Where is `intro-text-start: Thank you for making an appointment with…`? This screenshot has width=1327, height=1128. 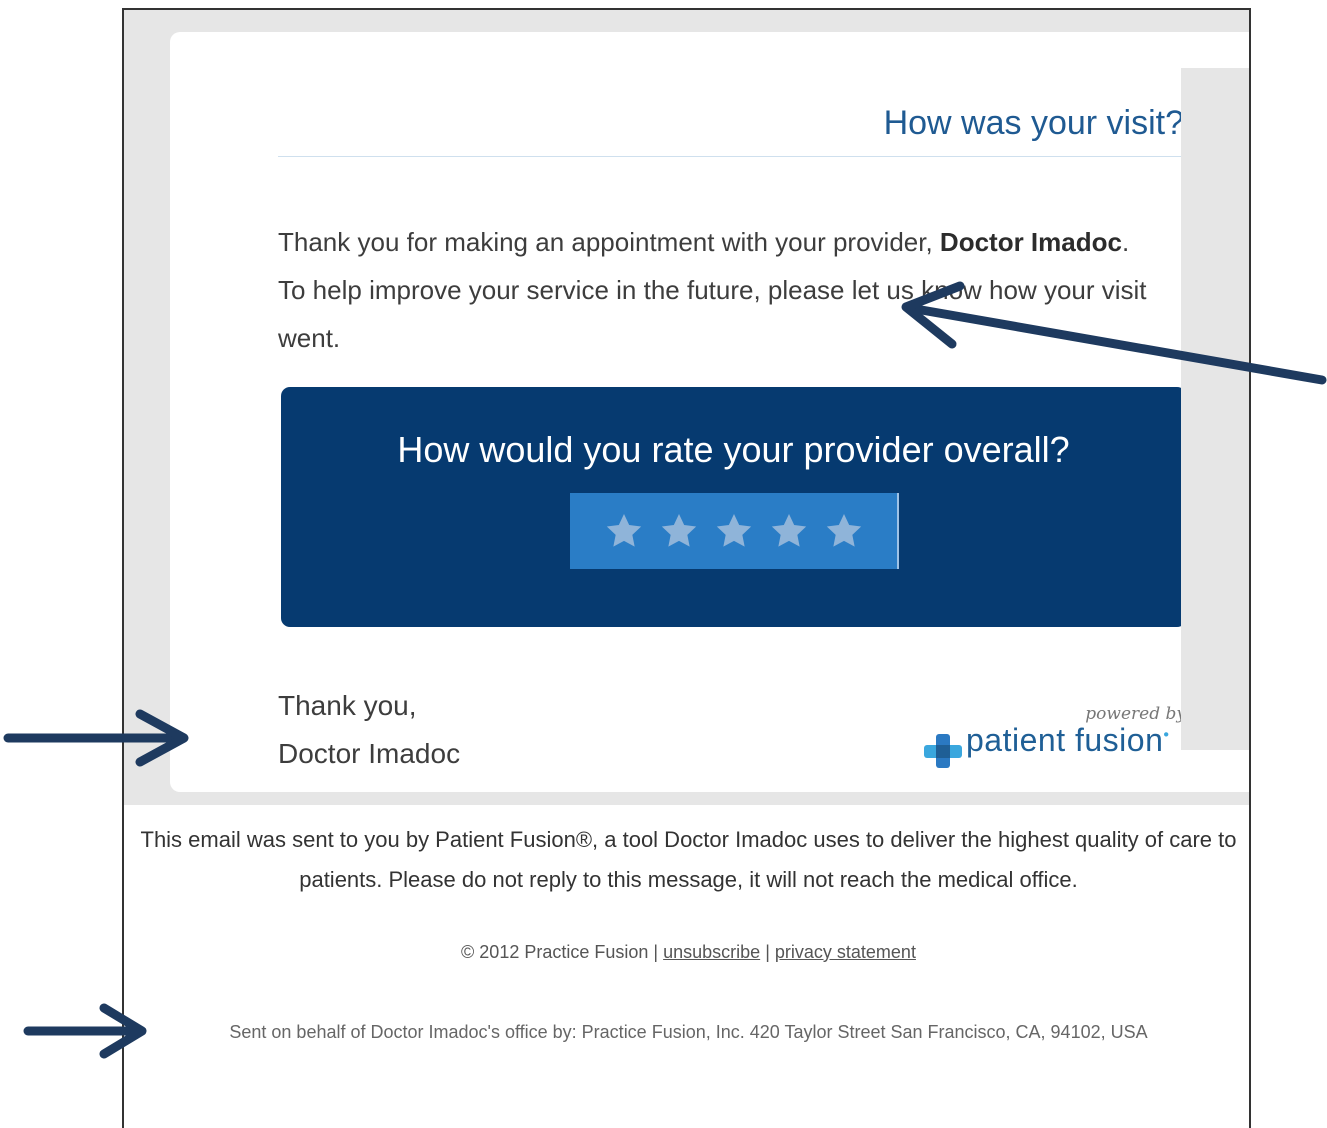
intro-text-start: Thank you for making an appointment with… is located at coordinates (609, 242).